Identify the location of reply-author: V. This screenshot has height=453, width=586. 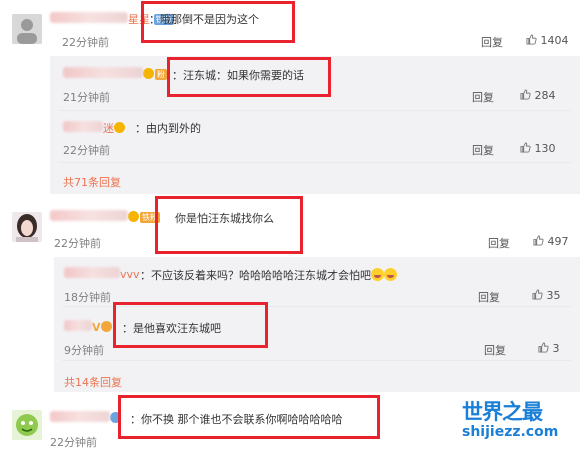
(88, 327).